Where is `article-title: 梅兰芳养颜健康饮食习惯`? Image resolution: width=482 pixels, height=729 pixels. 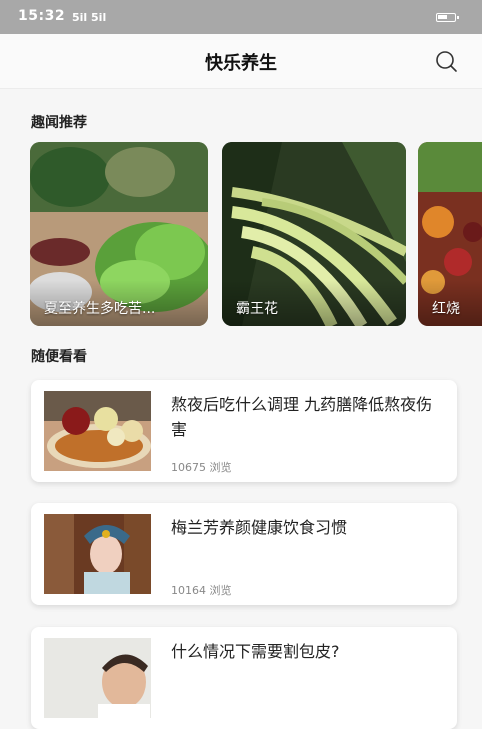 article-title: 梅兰芳养颜健康饮食习惯 is located at coordinates (259, 527).